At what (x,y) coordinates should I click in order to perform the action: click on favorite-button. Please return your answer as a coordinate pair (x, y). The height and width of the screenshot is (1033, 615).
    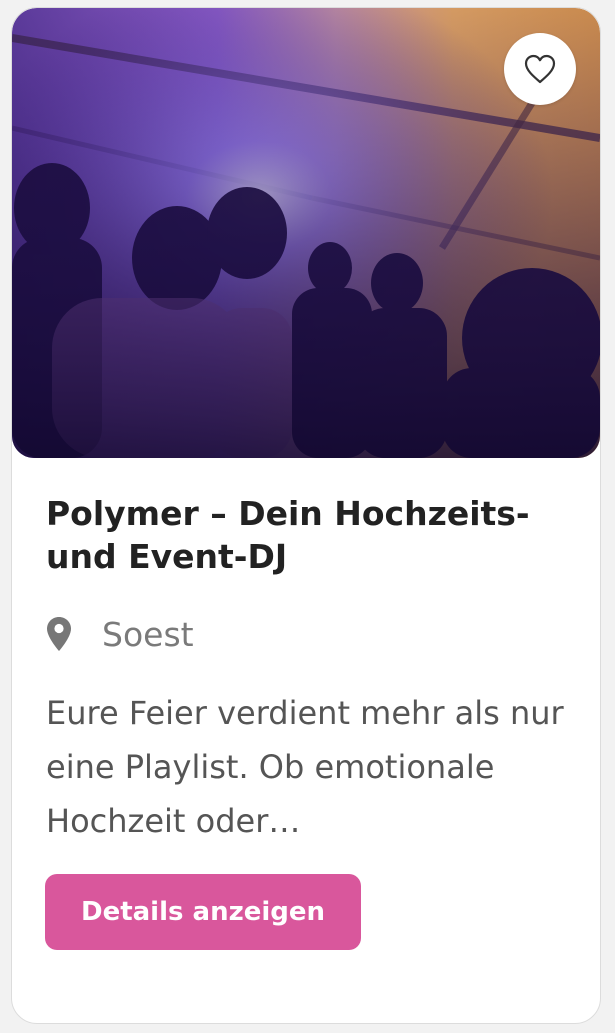
    Looking at the image, I should click on (540, 69).